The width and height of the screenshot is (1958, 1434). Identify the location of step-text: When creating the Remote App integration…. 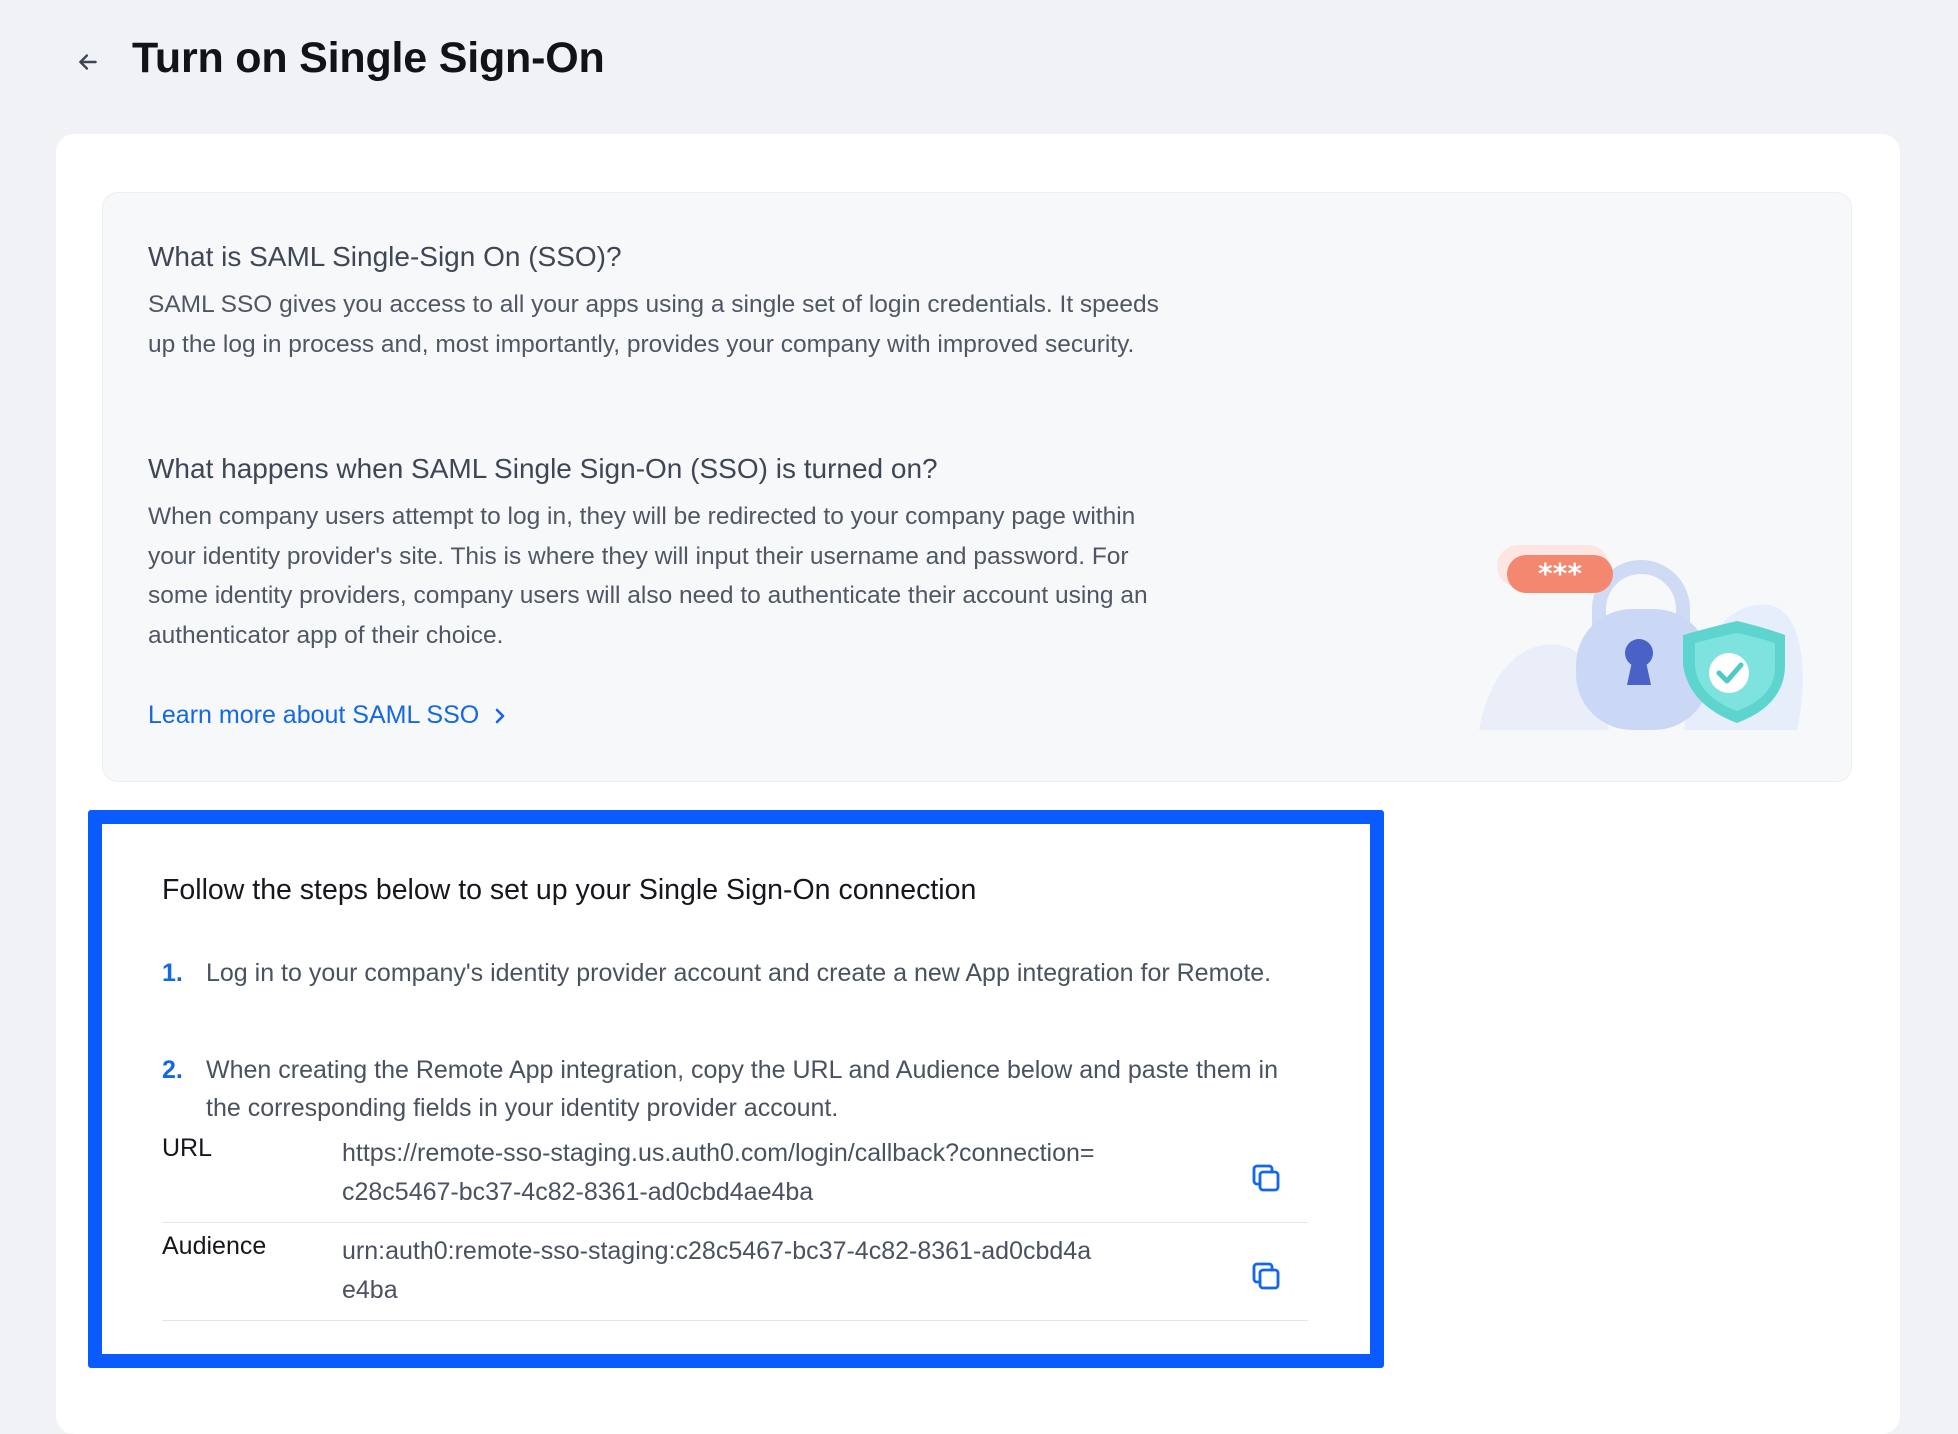
(742, 1089).